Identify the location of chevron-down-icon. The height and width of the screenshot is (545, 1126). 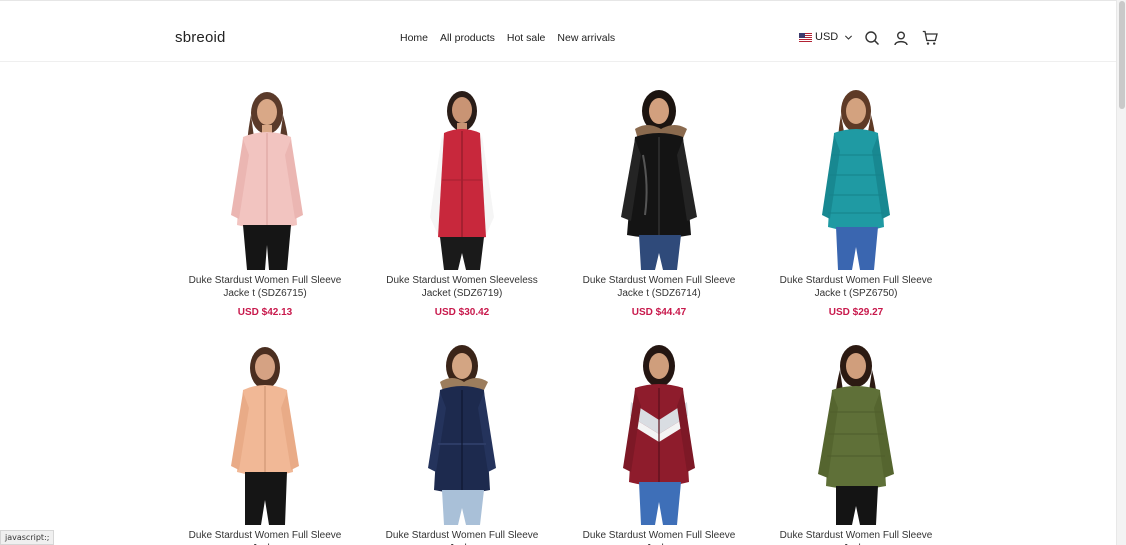
(849, 37).